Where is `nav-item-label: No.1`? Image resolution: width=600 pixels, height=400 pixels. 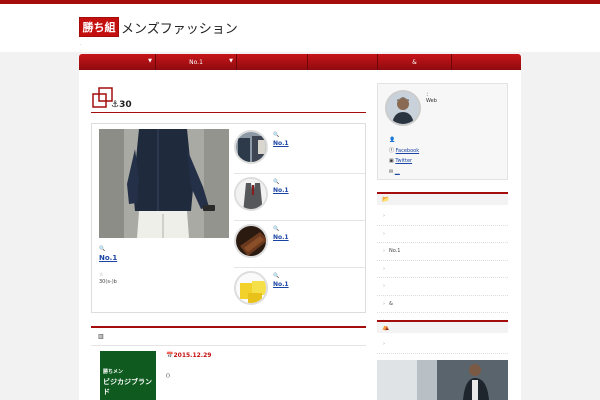
nav-item-label: No.1 is located at coordinates (196, 62).